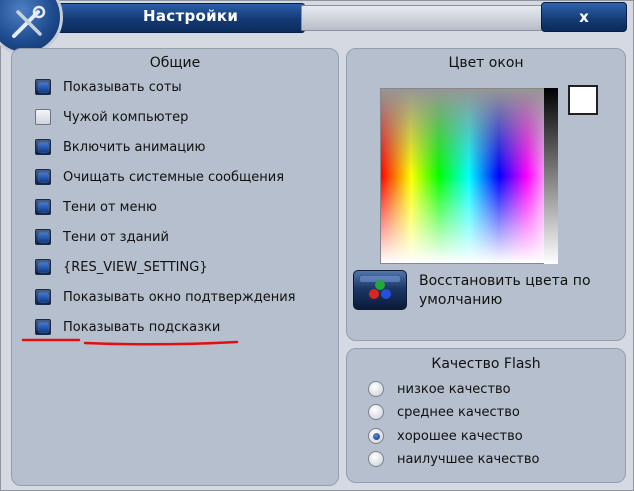 The width and height of the screenshot is (634, 491). What do you see at coordinates (116, 237) in the screenshot?
I see `option-label: Тени от зданий` at bounding box center [116, 237].